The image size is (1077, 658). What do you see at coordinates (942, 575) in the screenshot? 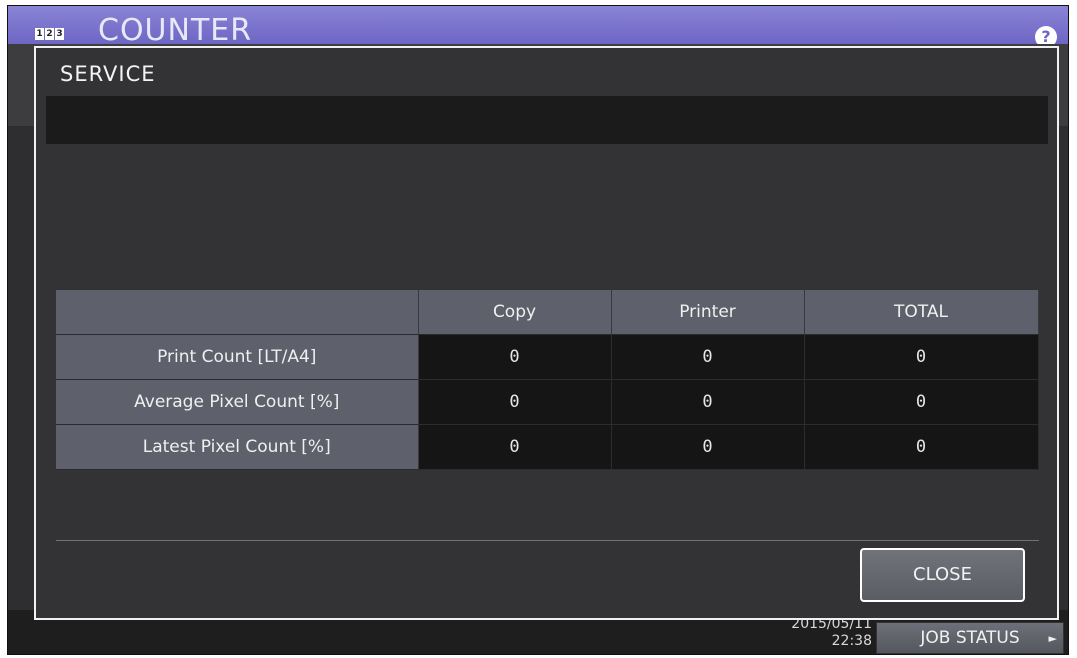
I see `close-button: CLOSE` at bounding box center [942, 575].